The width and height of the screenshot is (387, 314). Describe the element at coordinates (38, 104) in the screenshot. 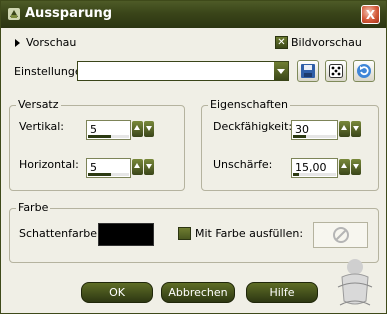

I see `versatz-title: Versatz` at that location.